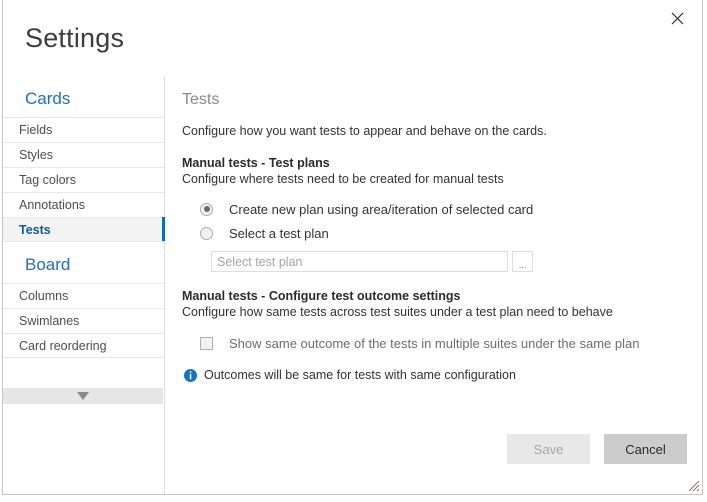  Describe the element at coordinates (359, 261) in the screenshot. I see `test-plan-input` at that location.